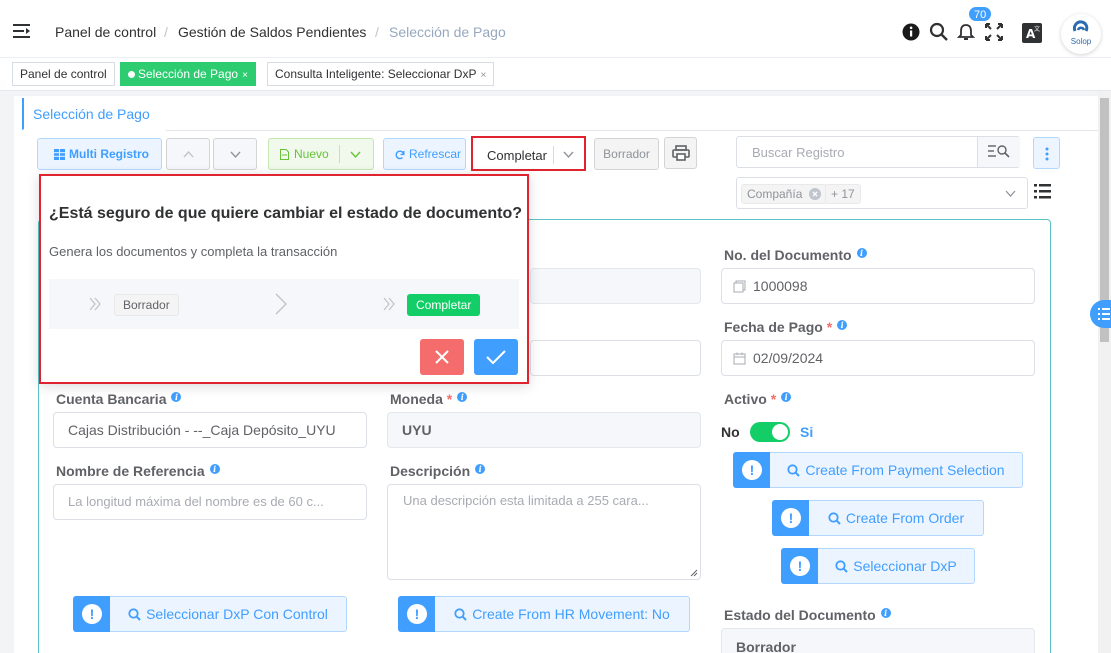 The height and width of the screenshot is (653, 1111). I want to click on hidden-field, so click(615, 358).